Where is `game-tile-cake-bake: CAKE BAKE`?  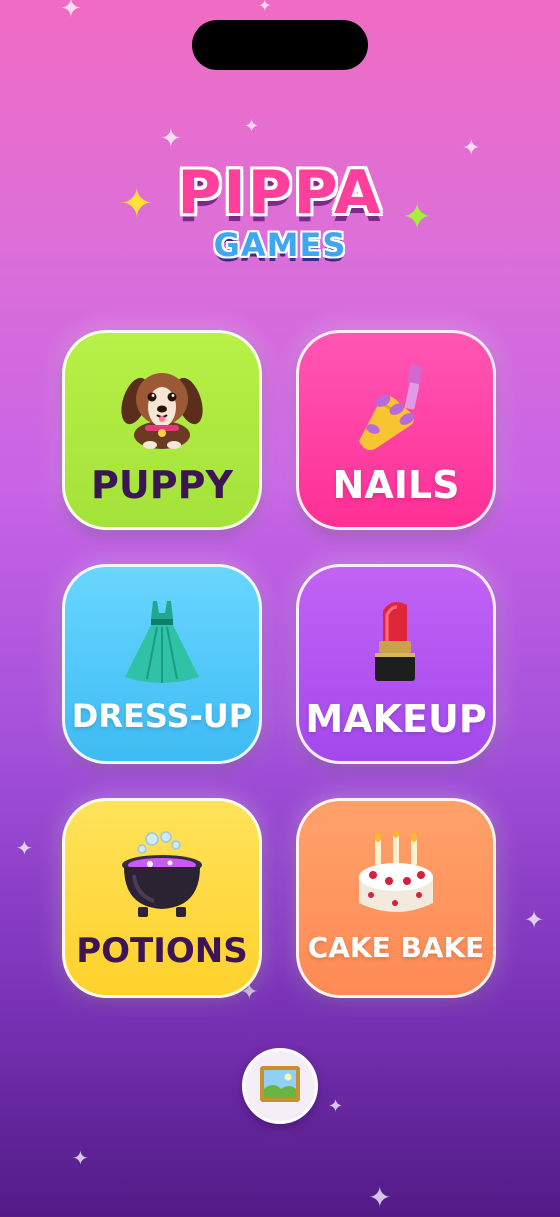 game-tile-cake-bake: CAKE BAKE is located at coordinates (396, 898).